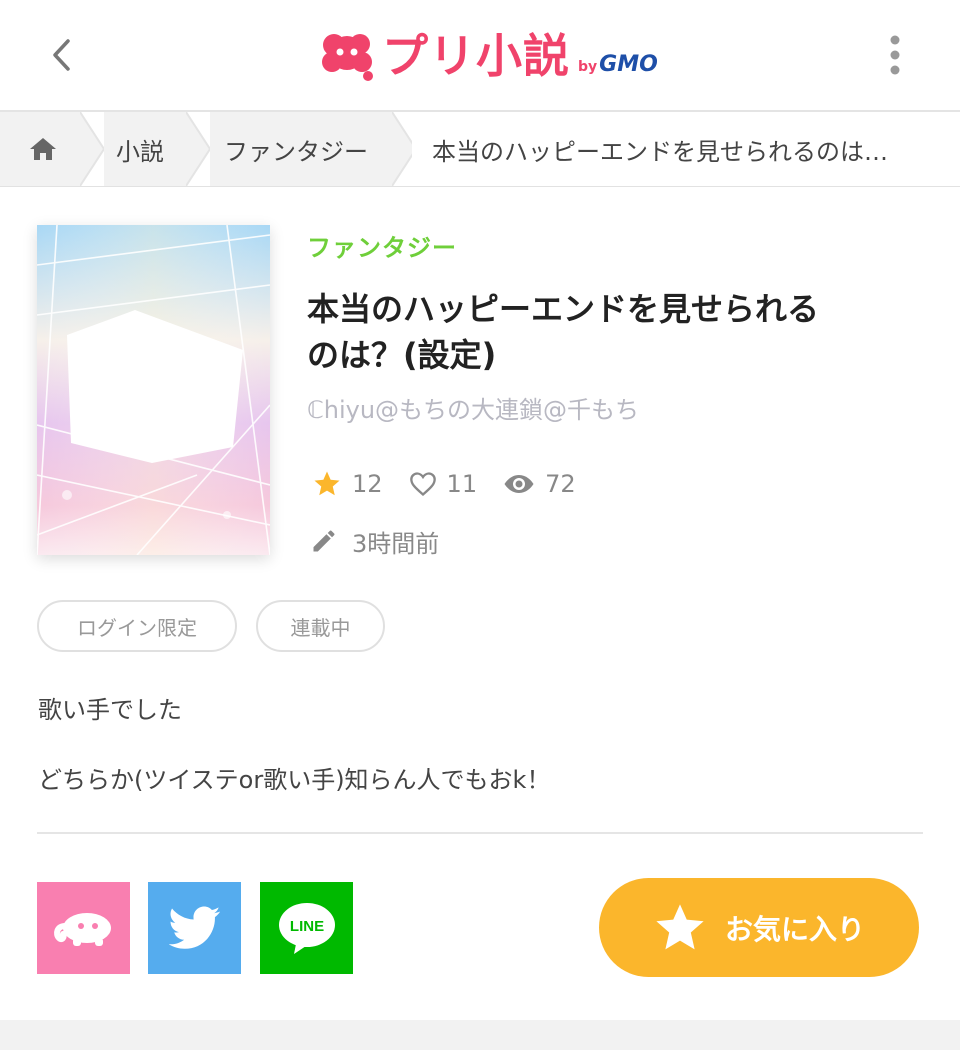 The width and height of the screenshot is (960, 1050). What do you see at coordinates (563, 309) in the screenshot?
I see `work-title-line1: 本当のハッピーエンドを見せられる` at bounding box center [563, 309].